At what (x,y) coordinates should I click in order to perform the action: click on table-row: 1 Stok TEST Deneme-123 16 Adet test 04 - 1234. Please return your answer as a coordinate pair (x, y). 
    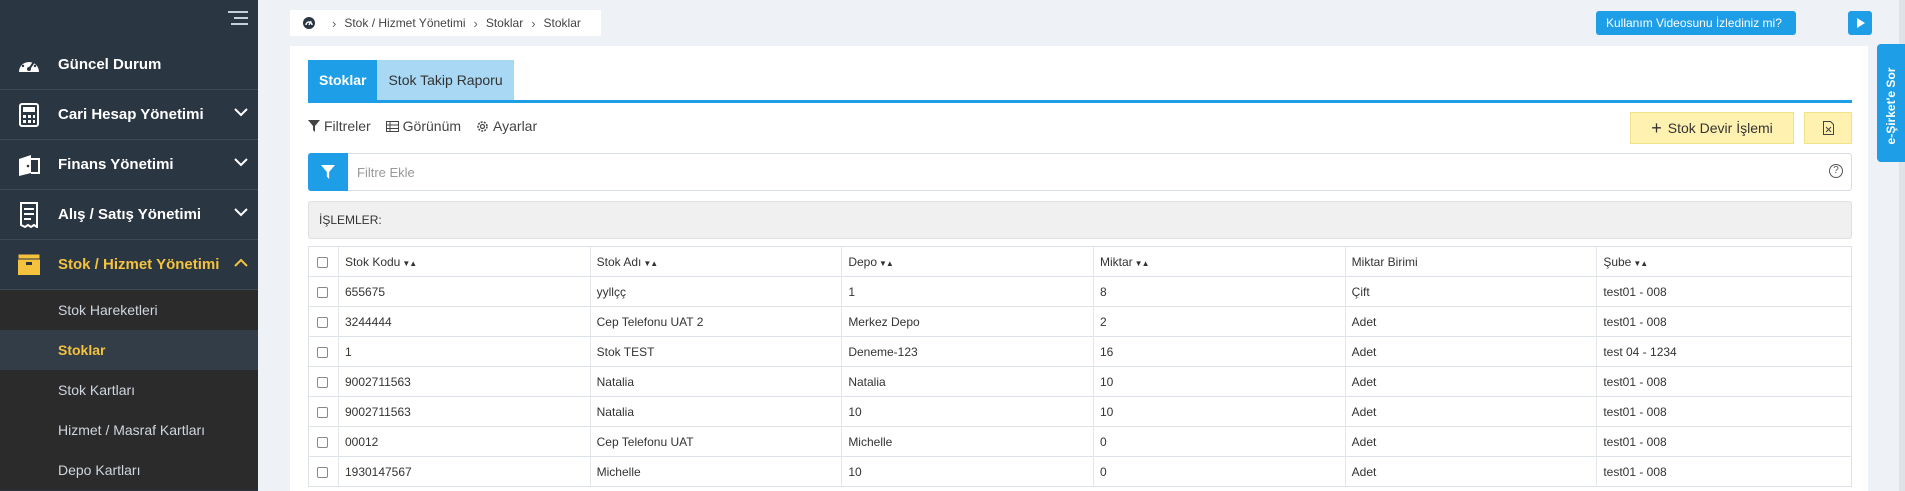
    Looking at the image, I should click on (1080, 351).